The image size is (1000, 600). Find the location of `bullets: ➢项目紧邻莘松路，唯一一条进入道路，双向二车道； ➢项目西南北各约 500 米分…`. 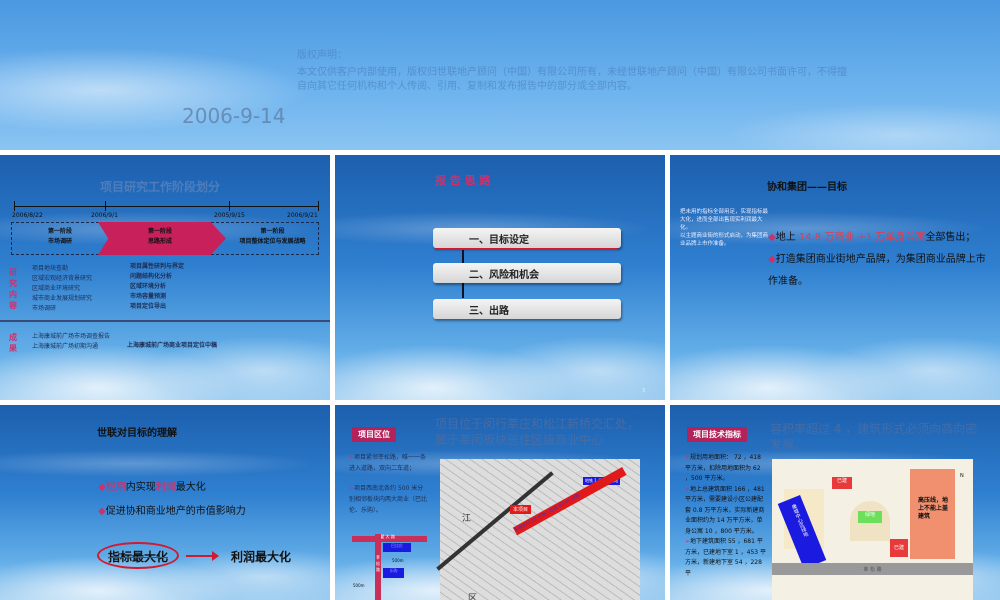

bullets: ➢项目紧邻莘松路，唯一一条进入道路，双向二车道； ➢项目西南北各约 500 米分… is located at coordinates (388, 484).